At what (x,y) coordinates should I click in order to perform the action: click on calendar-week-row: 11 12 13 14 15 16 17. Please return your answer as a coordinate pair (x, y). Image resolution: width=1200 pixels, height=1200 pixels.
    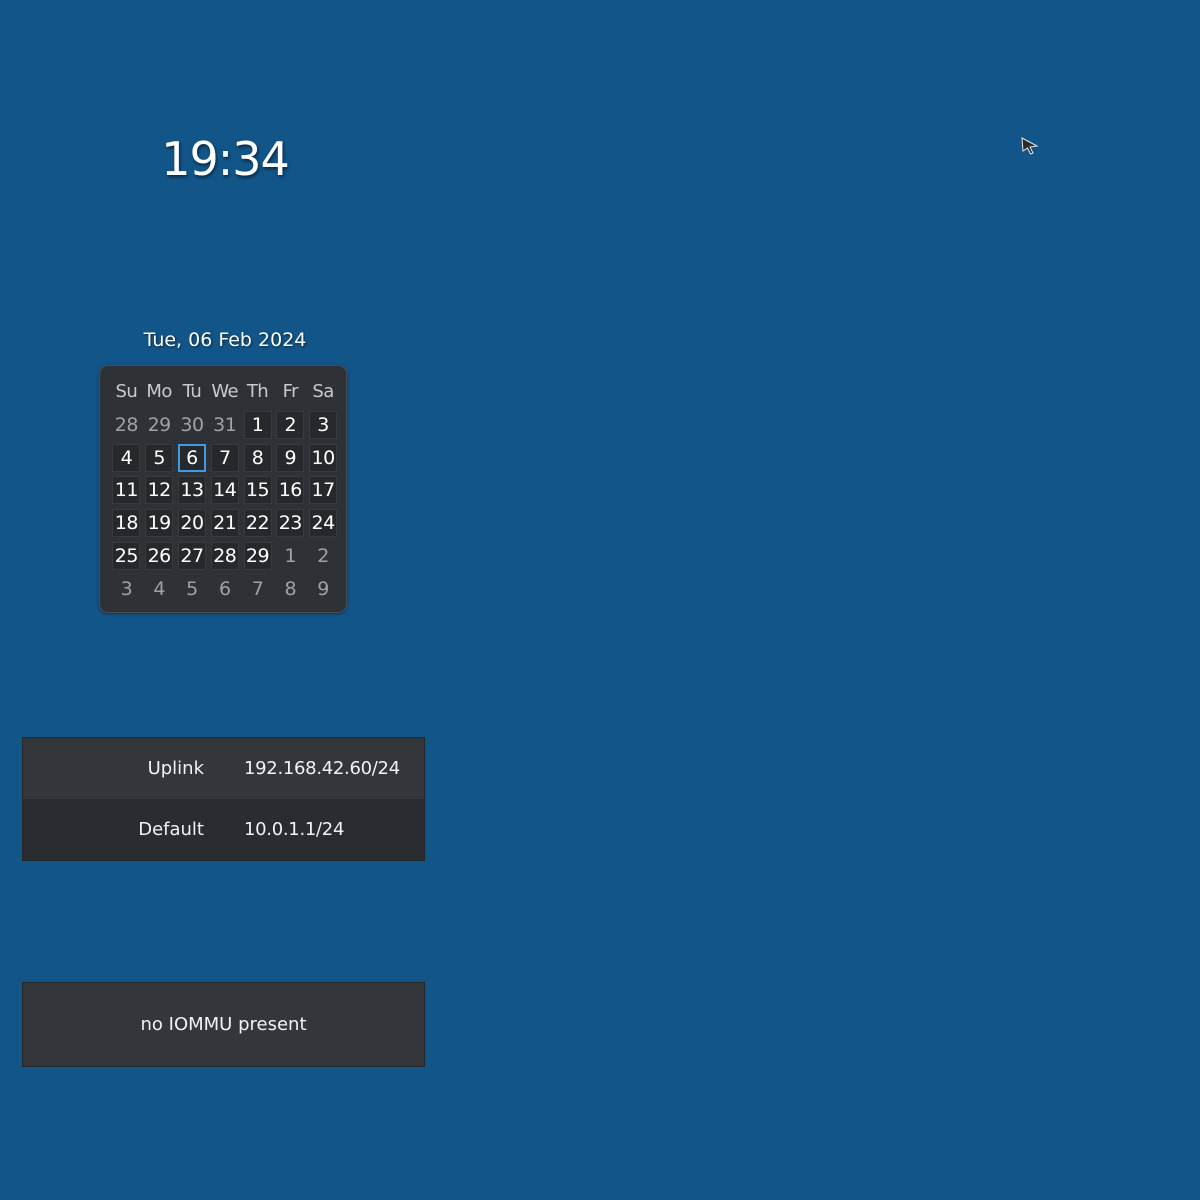
    Looking at the image, I should click on (224, 490).